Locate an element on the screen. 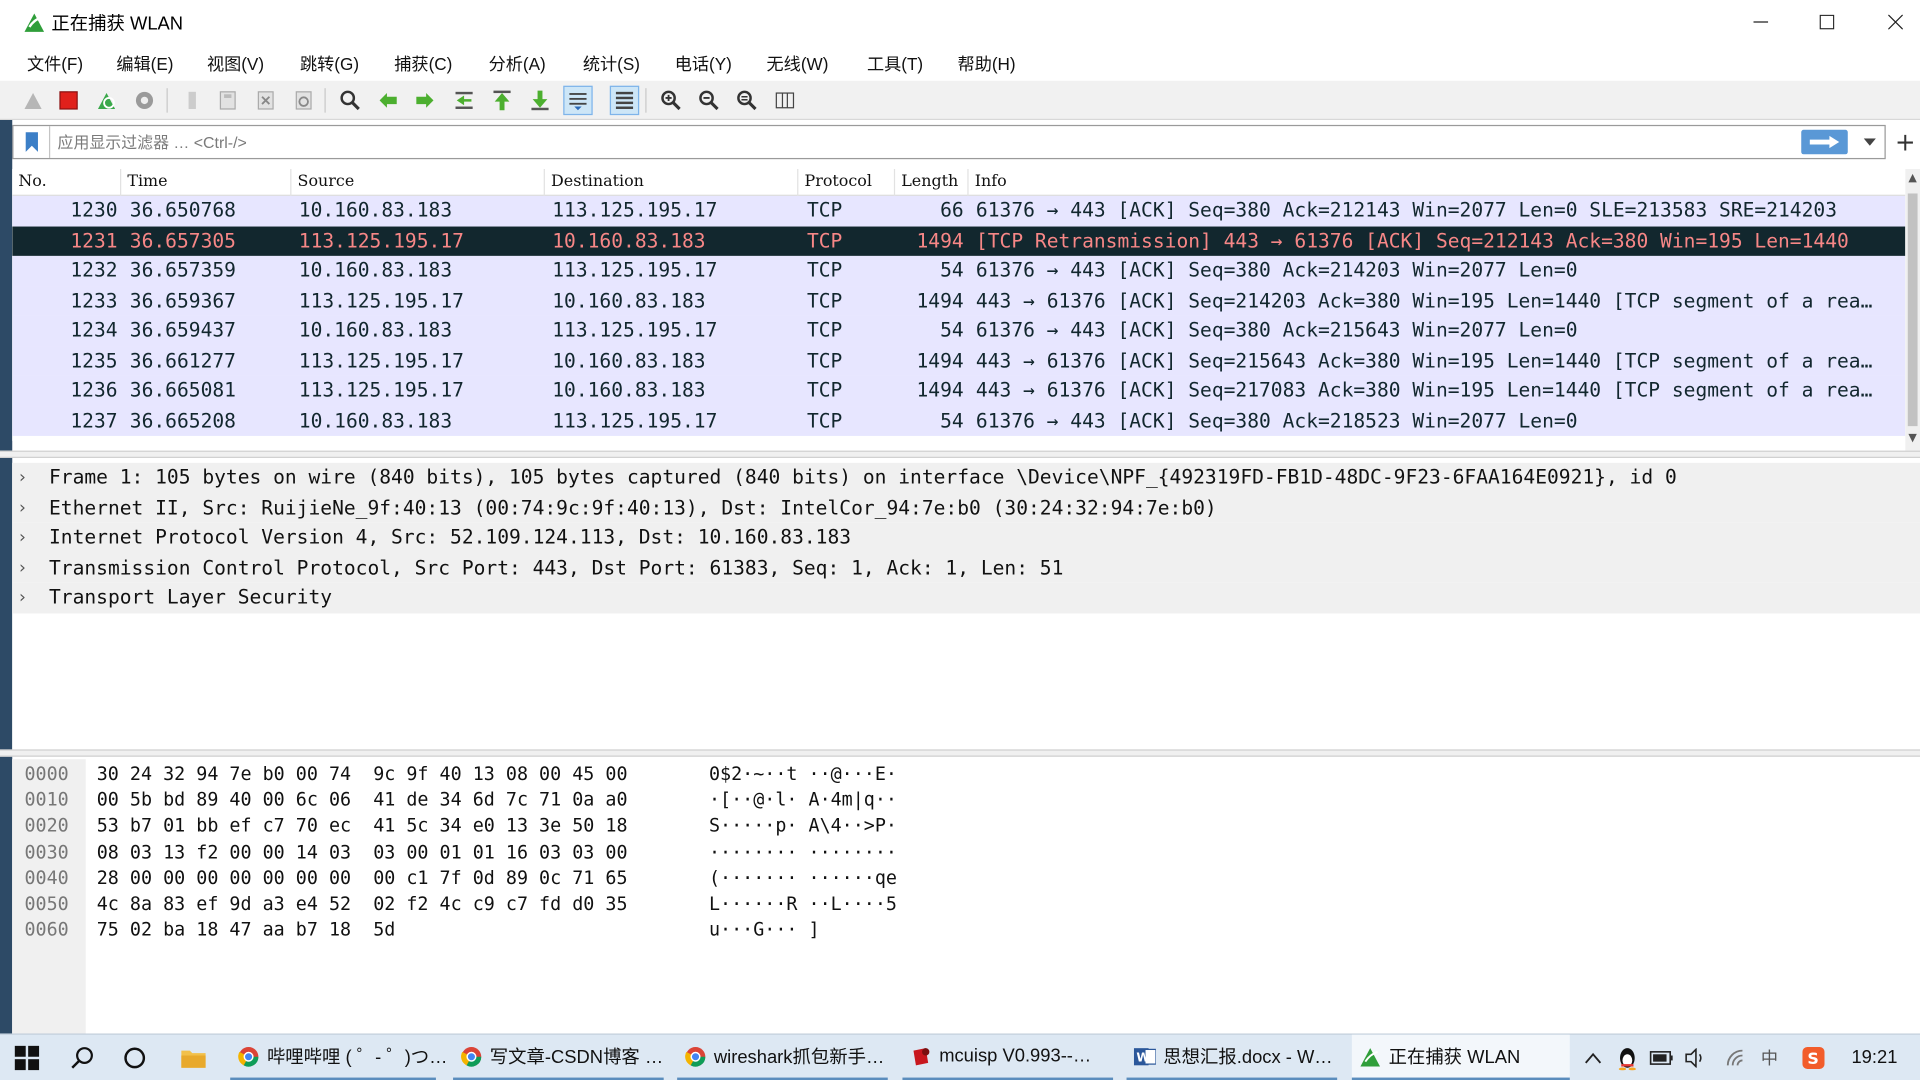 This screenshot has width=1920, height=1080. sogou-input-icon: S is located at coordinates (1813, 1057).